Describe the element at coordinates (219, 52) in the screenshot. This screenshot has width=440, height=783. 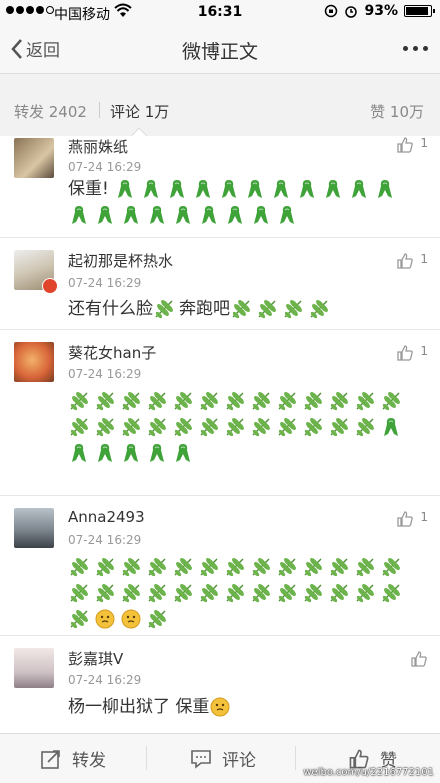
I see `page-title: 微博正文` at that location.